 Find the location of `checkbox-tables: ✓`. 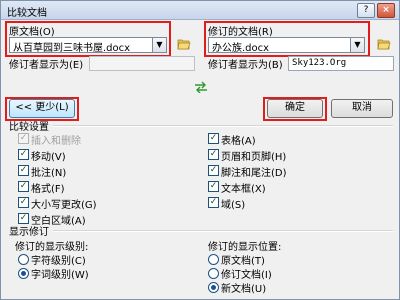

checkbox-tables: ✓ is located at coordinates (213, 138).